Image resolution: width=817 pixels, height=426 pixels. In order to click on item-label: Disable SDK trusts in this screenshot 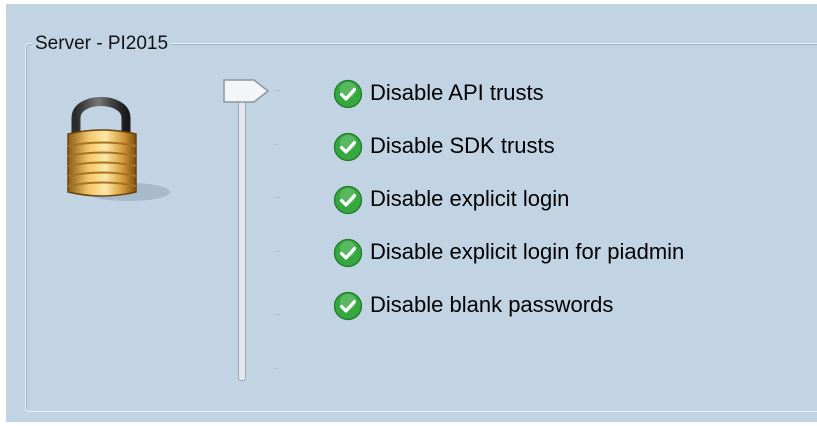, I will do `click(462, 145)`.